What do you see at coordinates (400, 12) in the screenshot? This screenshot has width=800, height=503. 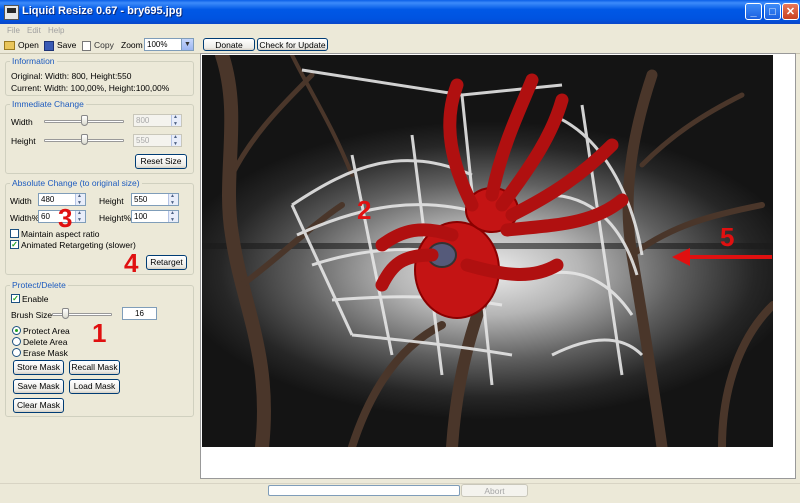 I see `title-bar: Liquid Resize 0.67 - bry695.jpg _ □ ✕` at bounding box center [400, 12].